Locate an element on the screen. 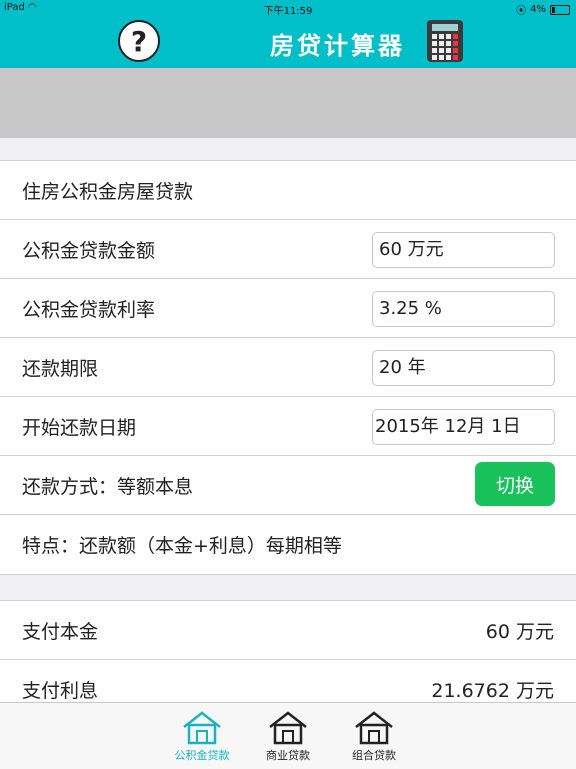  results-panel: 支付本金 60 万元 支付利息 21.6762 万元 is located at coordinates (288, 651).